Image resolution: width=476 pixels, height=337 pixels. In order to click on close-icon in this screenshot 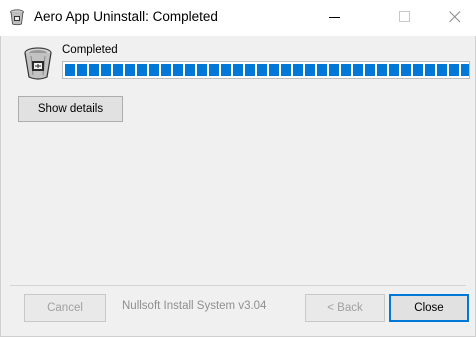, I will do `click(455, 17)`.